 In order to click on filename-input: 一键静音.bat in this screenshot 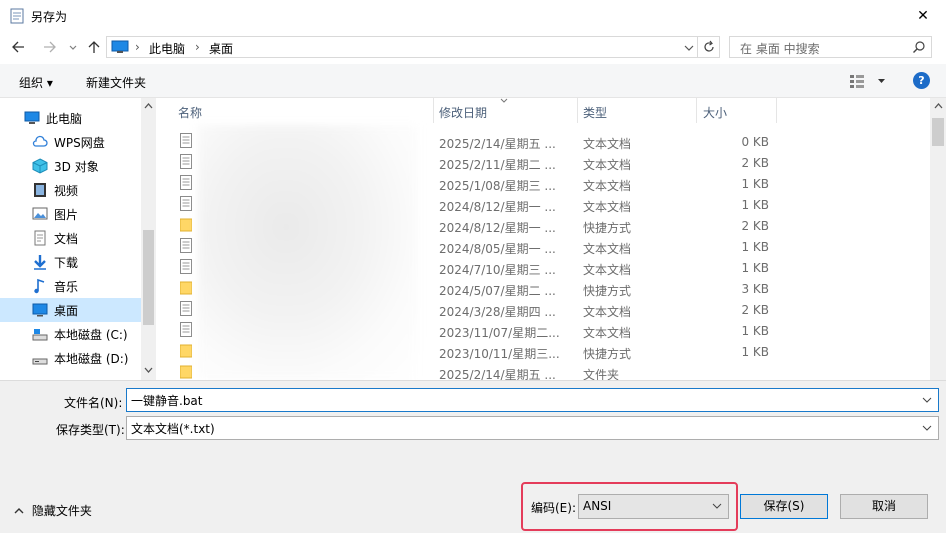, I will do `click(532, 400)`.